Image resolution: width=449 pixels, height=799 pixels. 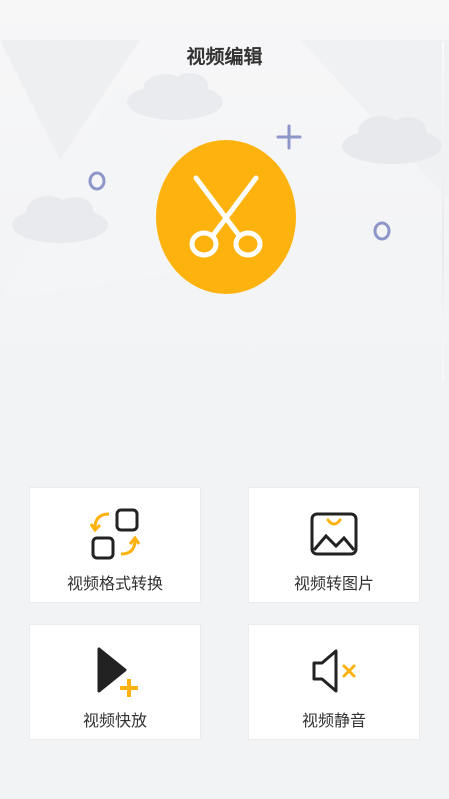 I want to click on scissors-icon, so click(x=226, y=216).